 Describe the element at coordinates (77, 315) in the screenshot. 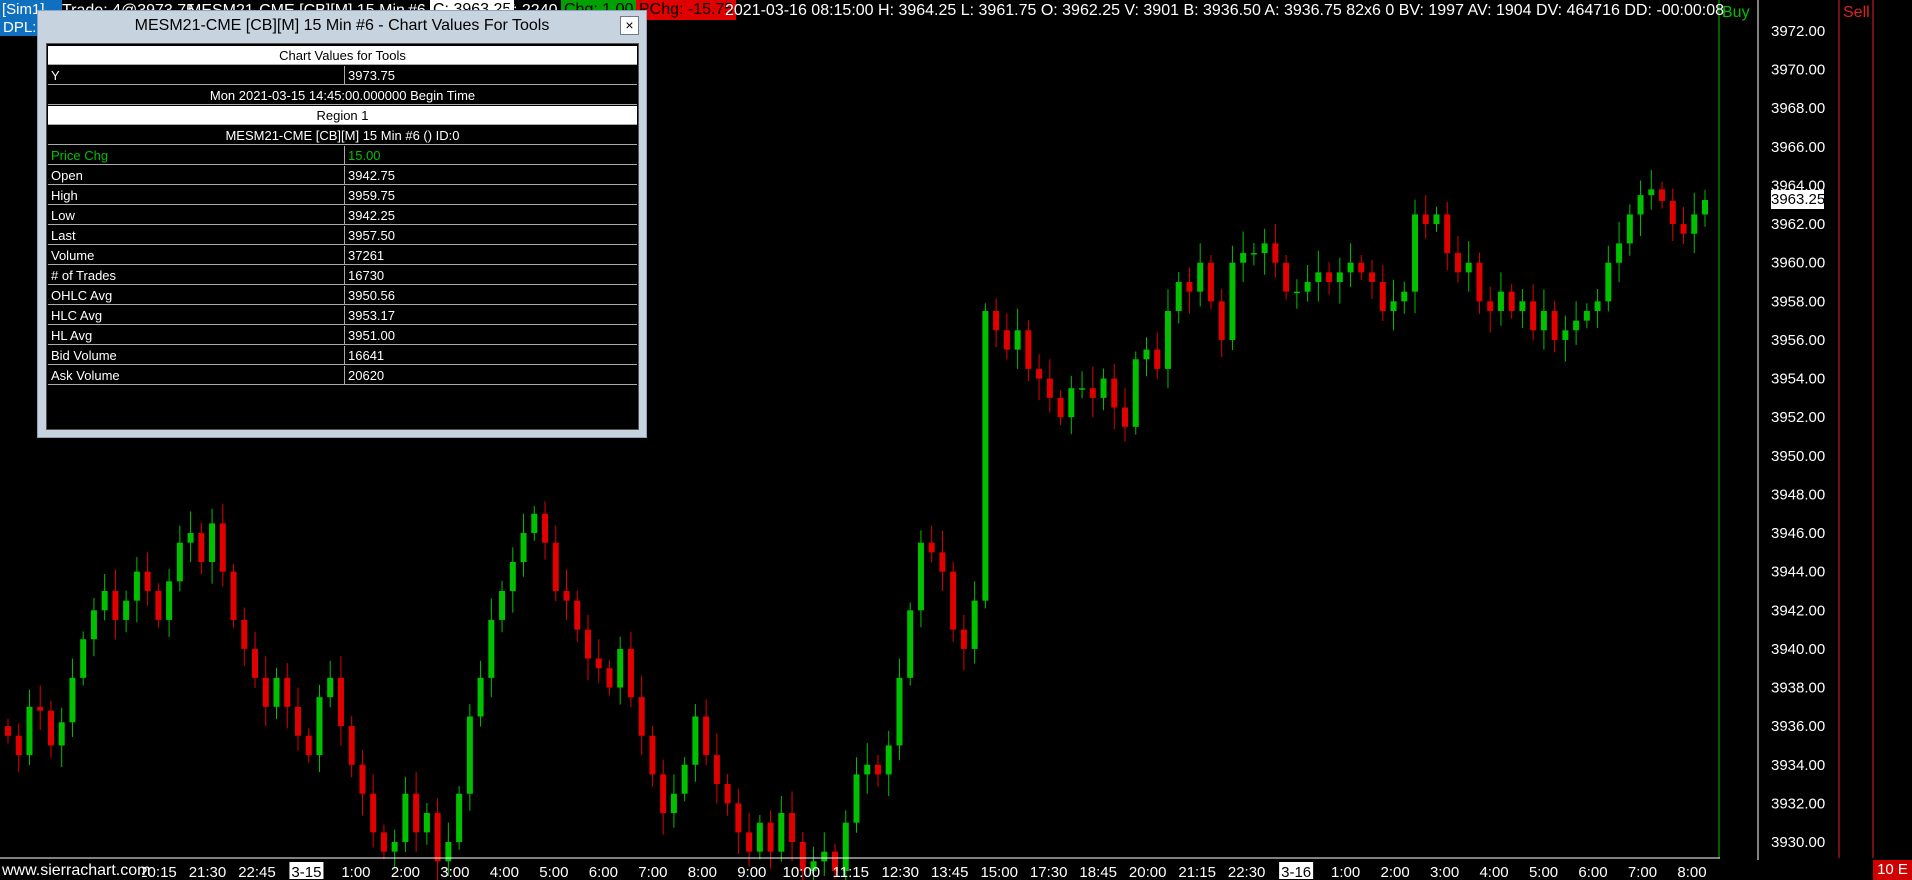

I see `row-label: HLC Avg` at that location.